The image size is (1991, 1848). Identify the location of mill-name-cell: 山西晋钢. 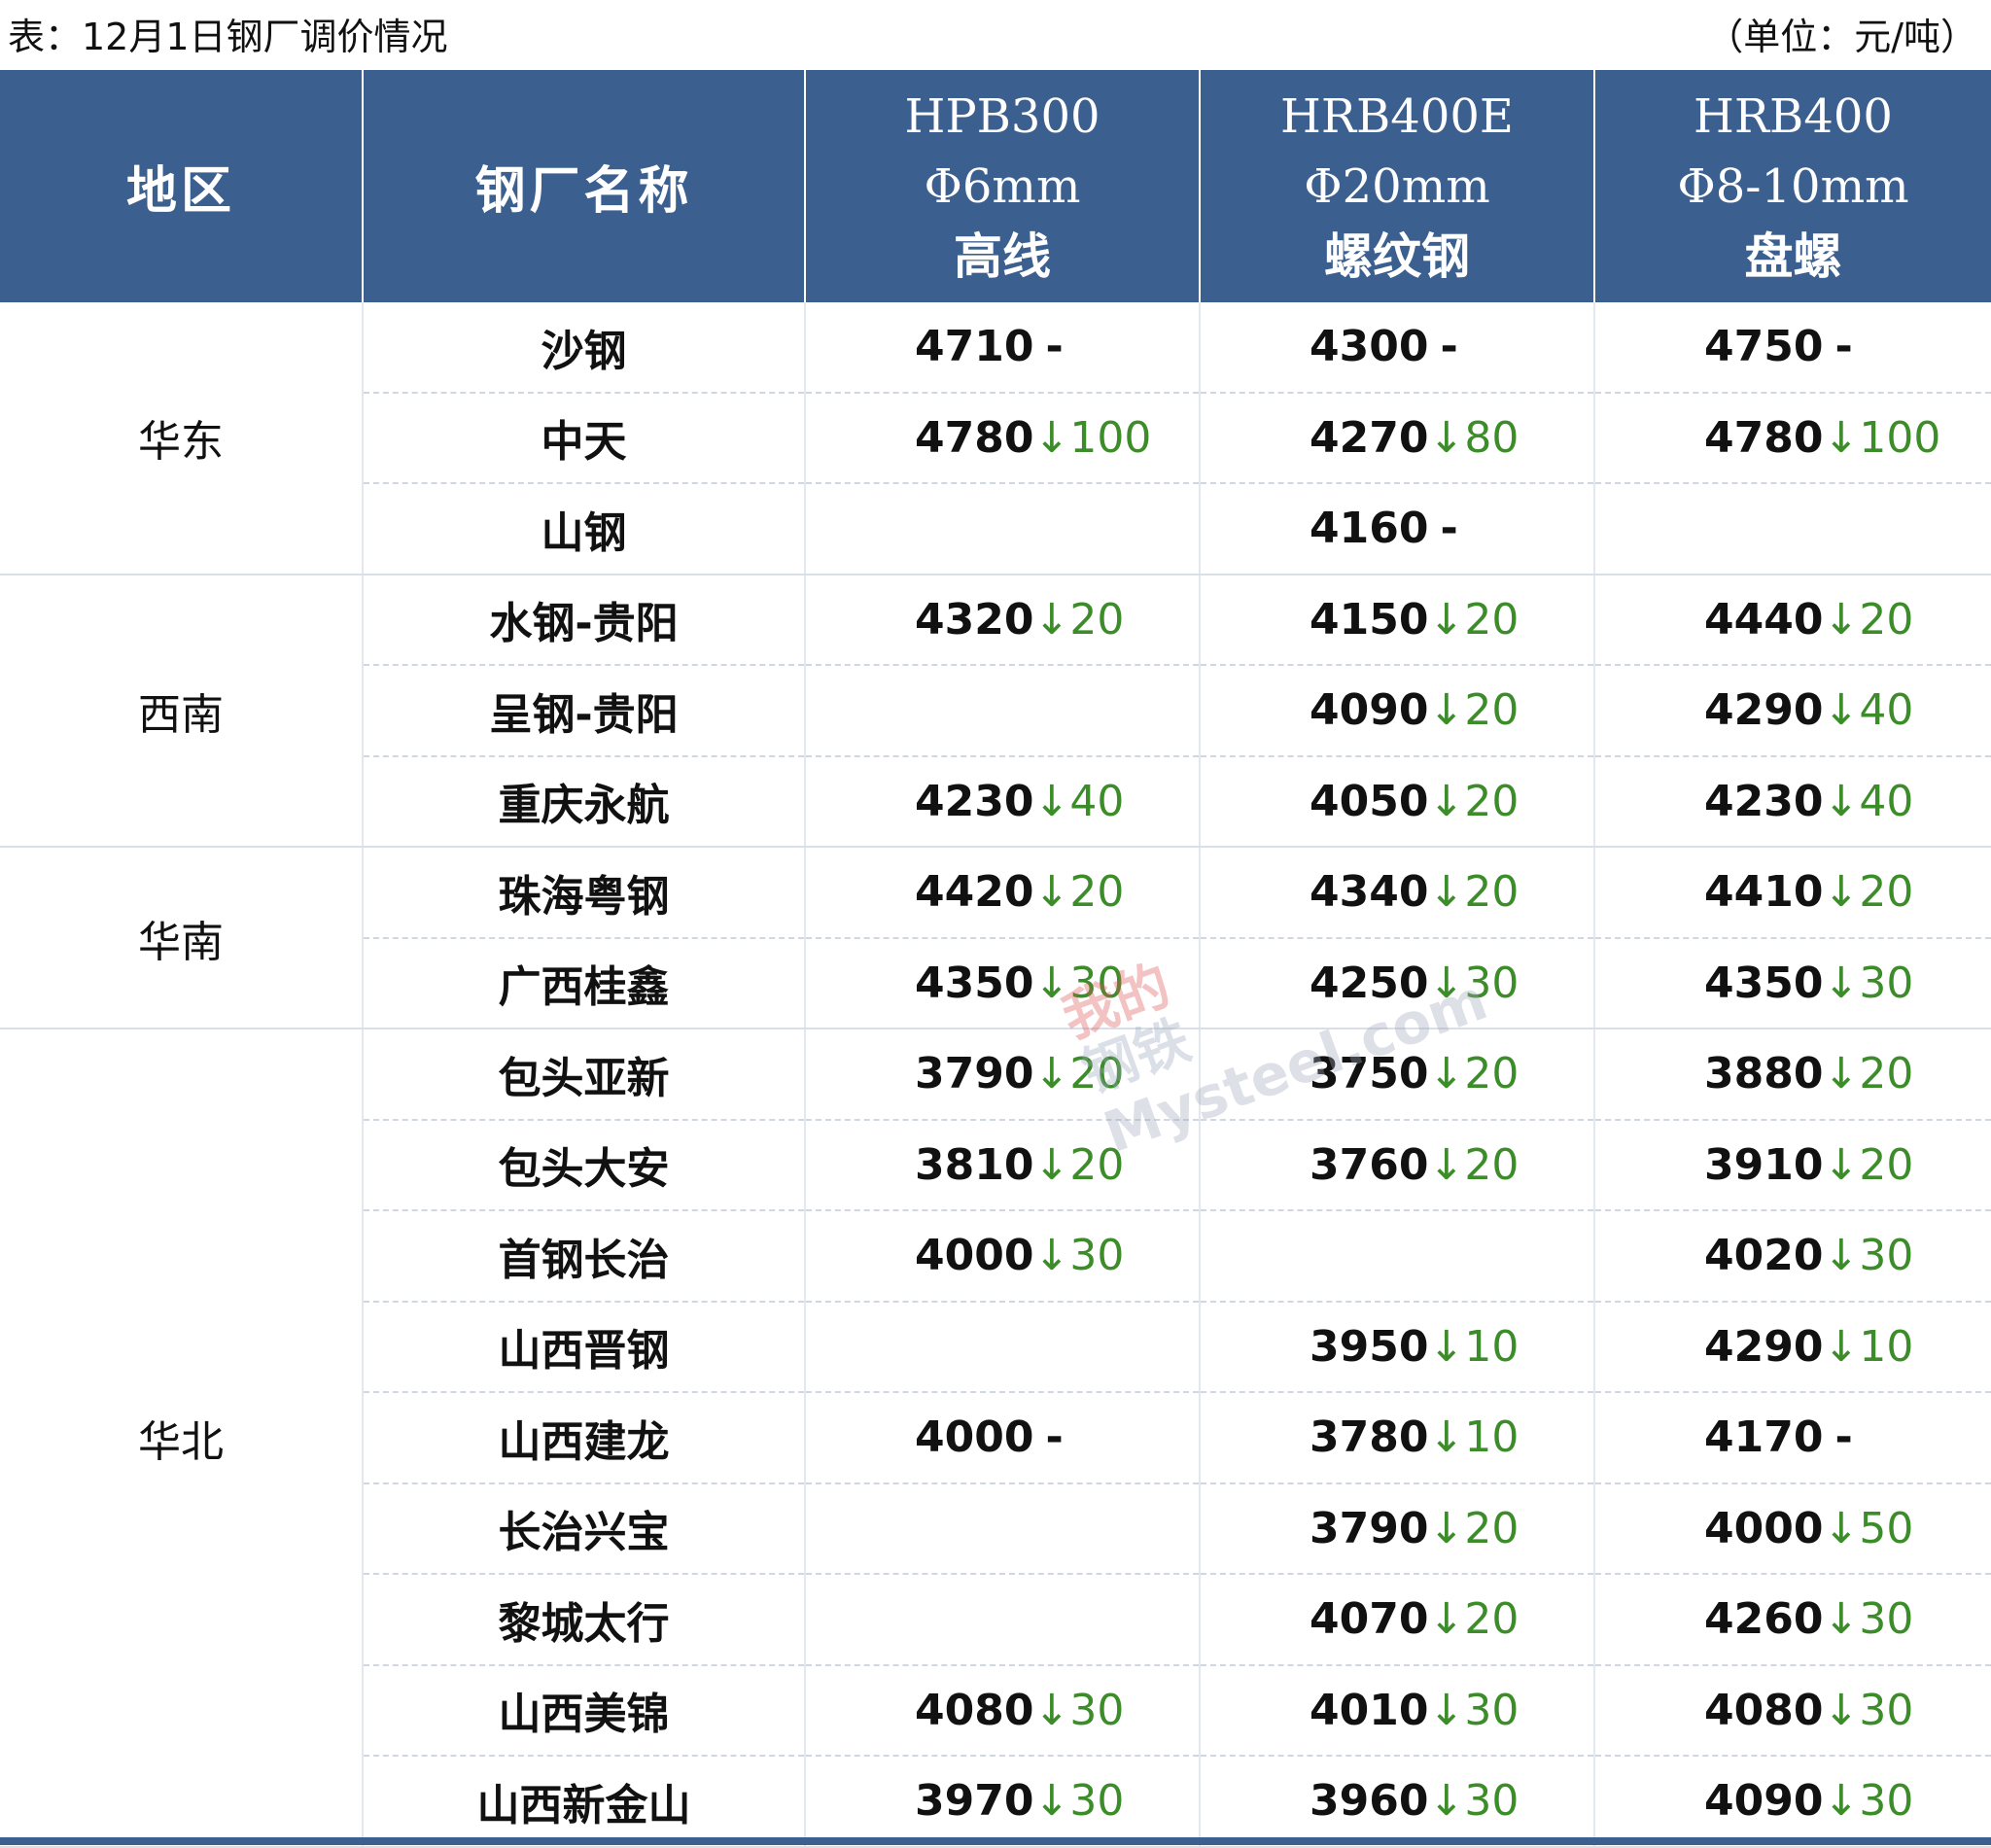
(584, 1347).